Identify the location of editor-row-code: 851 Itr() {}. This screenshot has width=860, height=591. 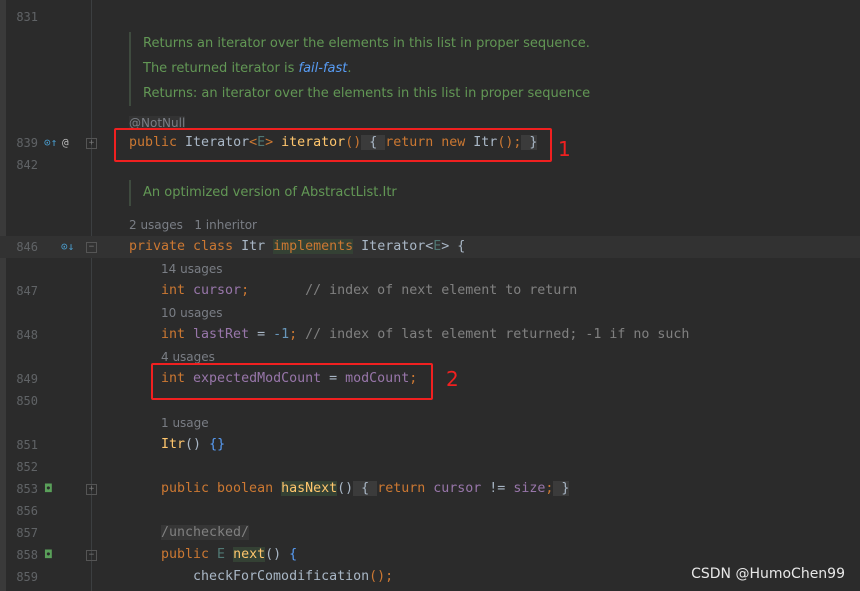
(430, 445).